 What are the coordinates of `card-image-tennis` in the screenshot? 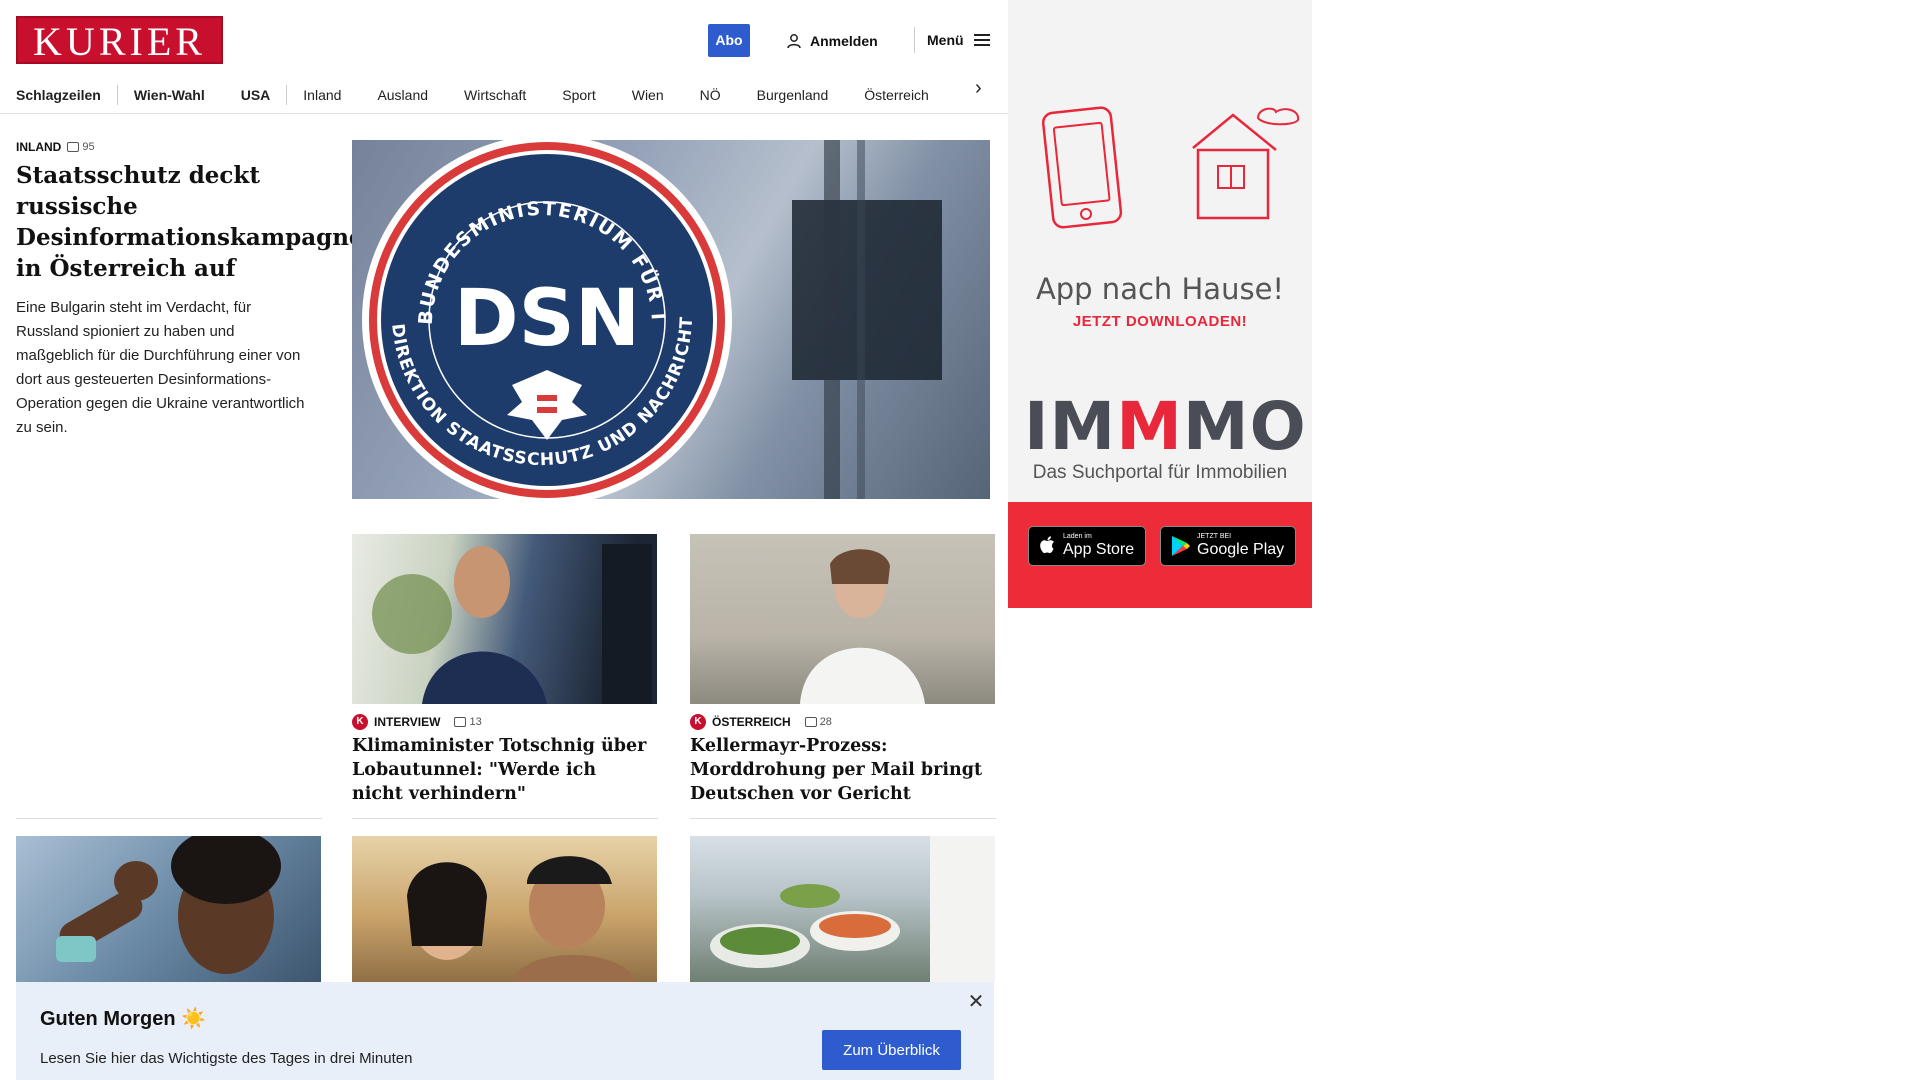 It's located at (168, 909).